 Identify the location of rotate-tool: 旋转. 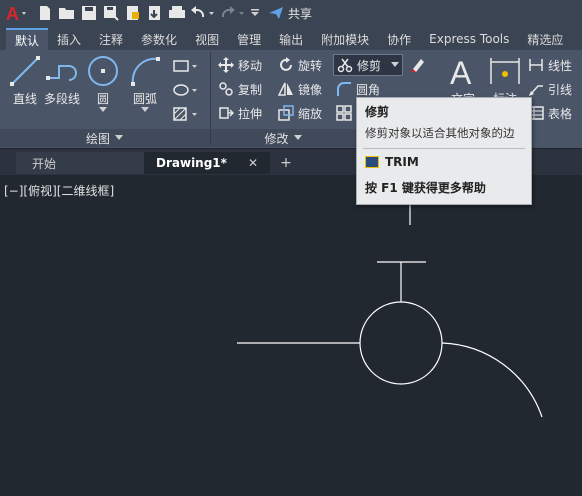
(300, 65).